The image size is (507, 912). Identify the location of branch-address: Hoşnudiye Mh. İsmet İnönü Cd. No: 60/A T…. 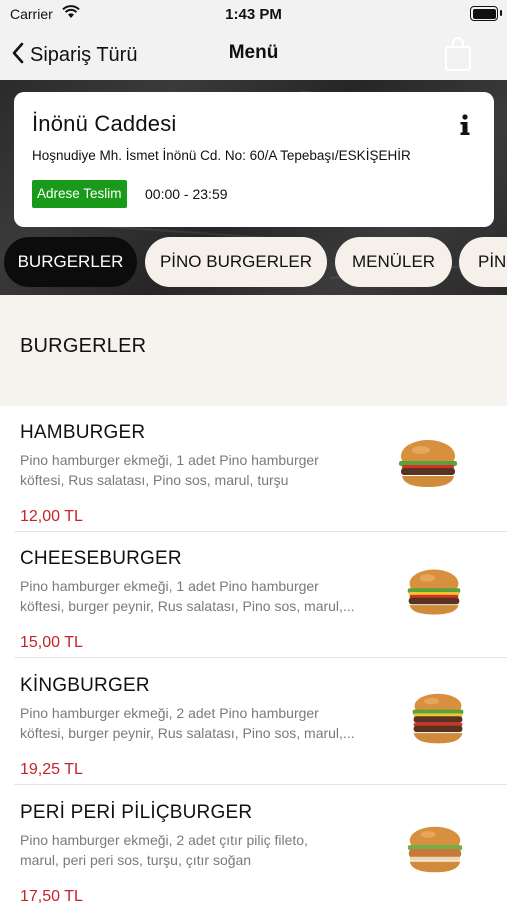
(221, 155).